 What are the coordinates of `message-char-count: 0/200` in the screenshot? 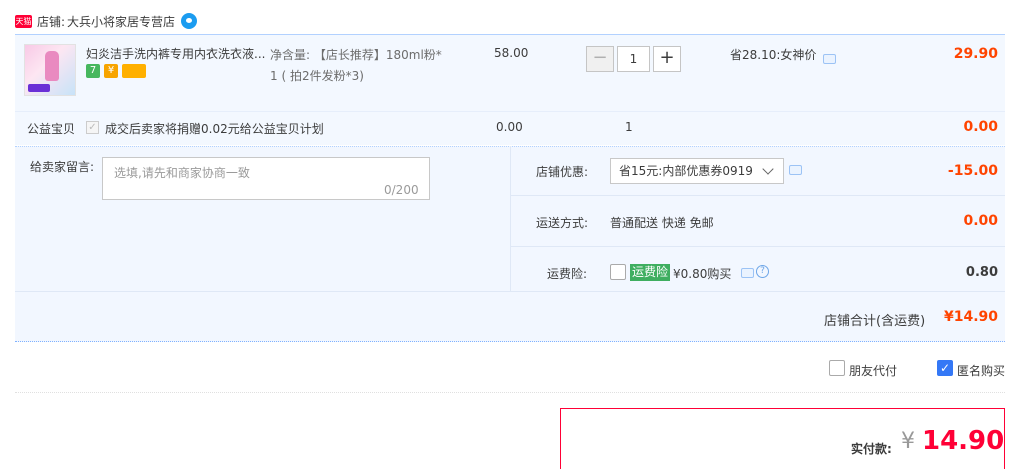 It's located at (401, 190).